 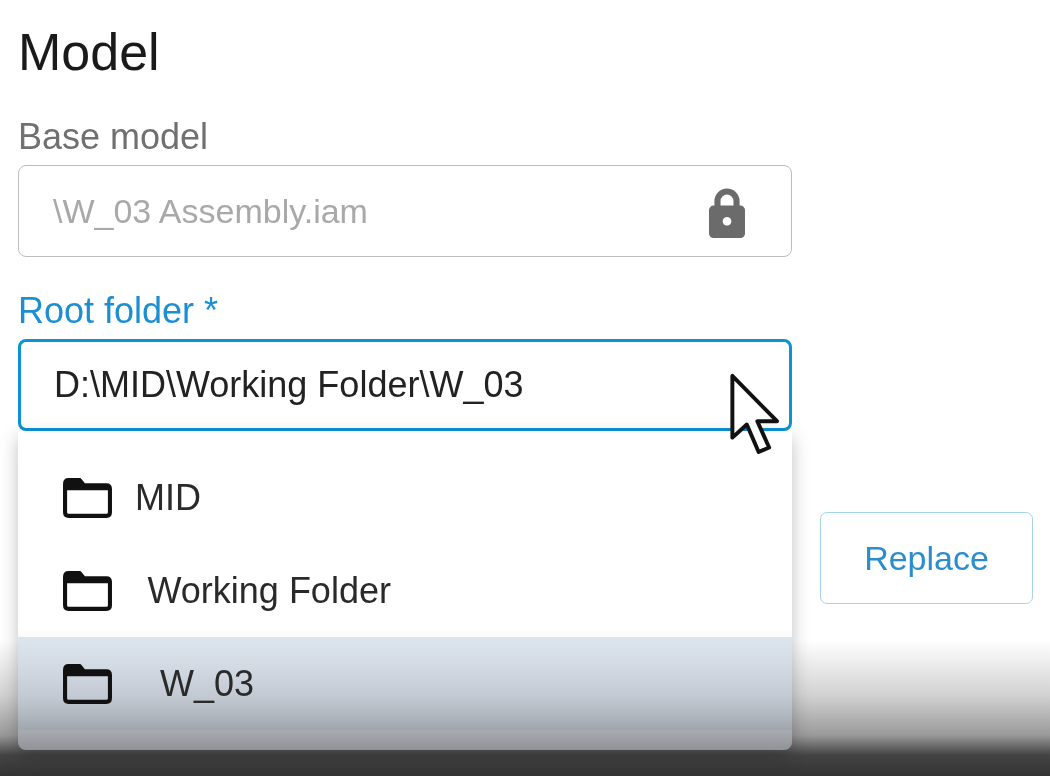 What do you see at coordinates (405, 590) in the screenshot?
I see `folder-item: Working Folder` at bounding box center [405, 590].